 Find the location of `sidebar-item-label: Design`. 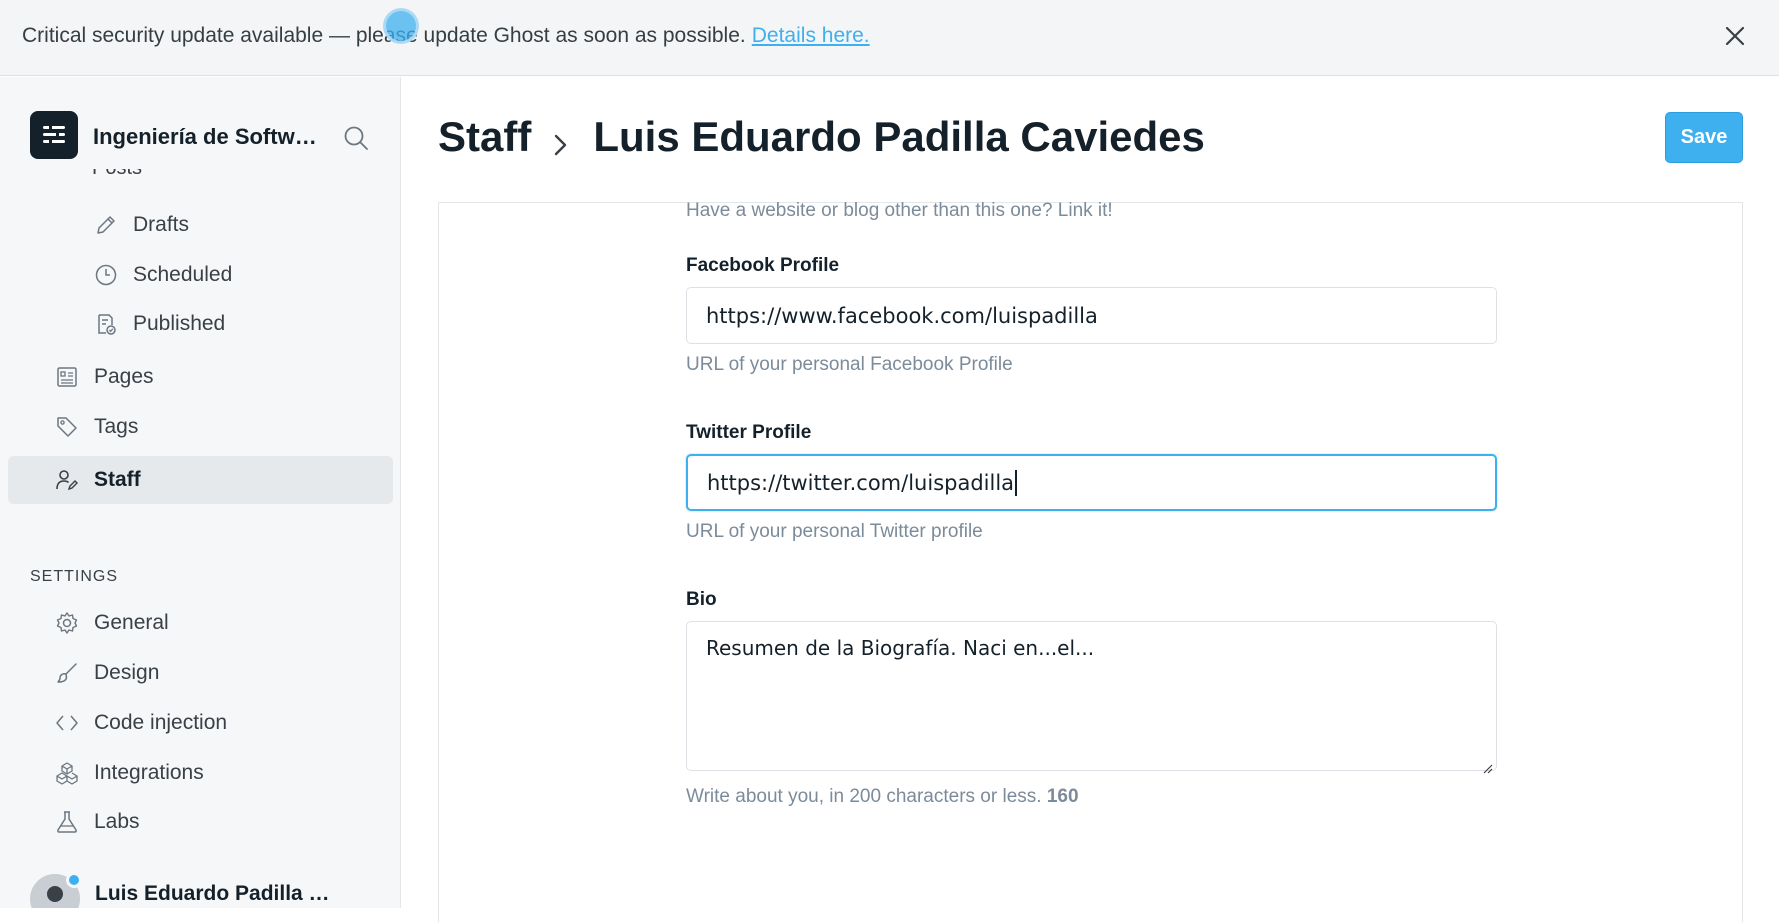

sidebar-item-label: Design is located at coordinates (127, 672).